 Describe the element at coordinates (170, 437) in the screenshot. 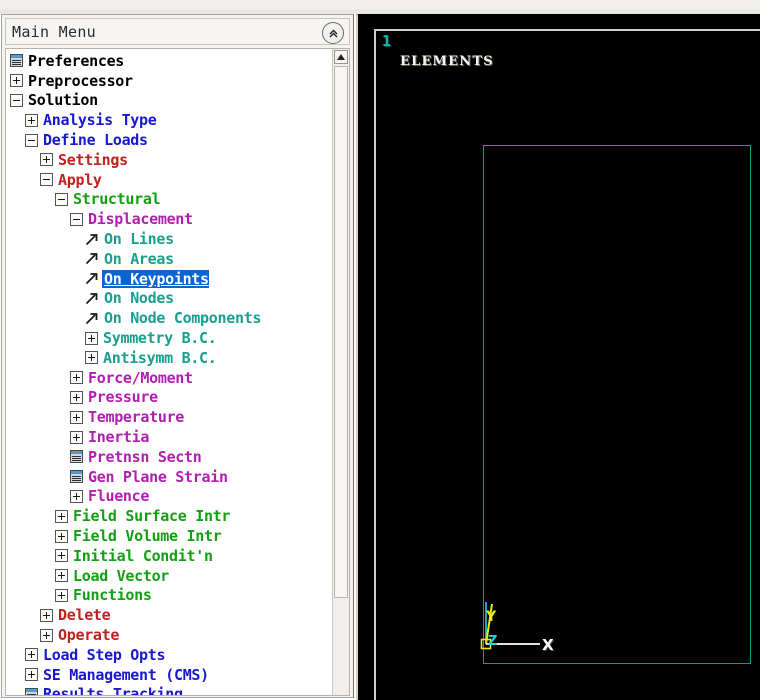

I see `tree-item-inertia: Inertia` at that location.